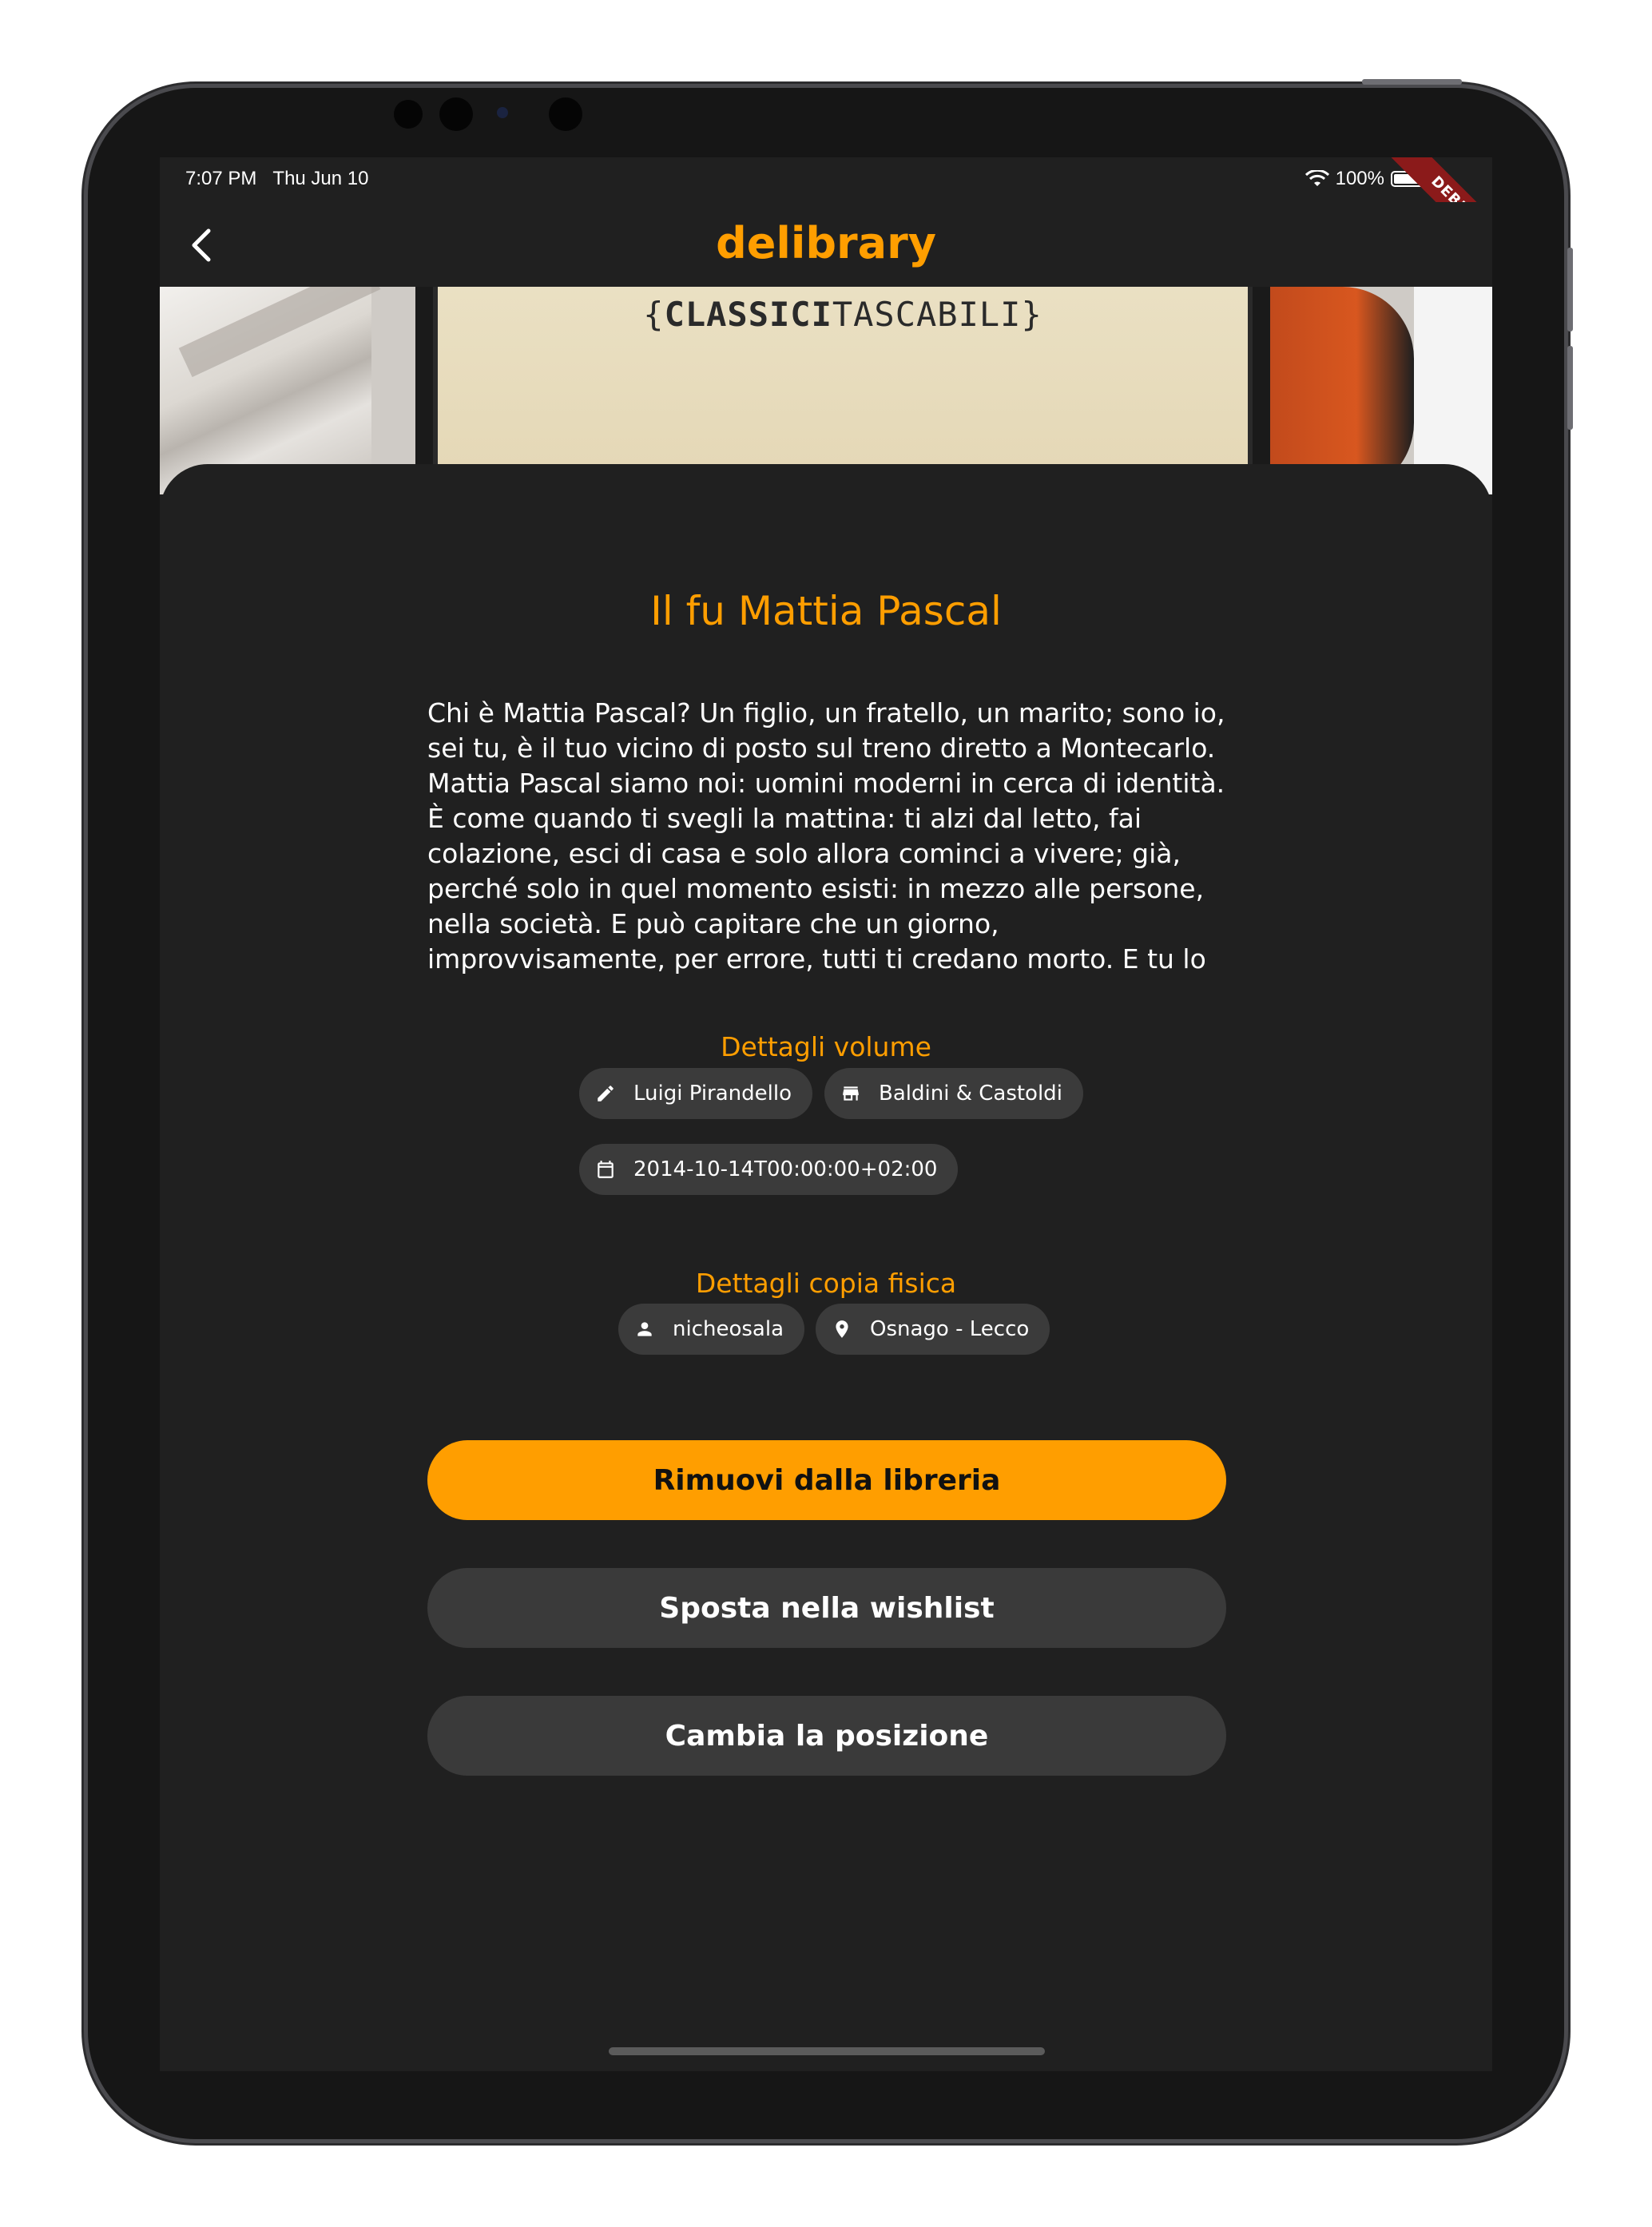 This screenshot has width=1652, height=2227. I want to click on remove-from-library-button: Rimuovi dalla libreria, so click(826, 1480).